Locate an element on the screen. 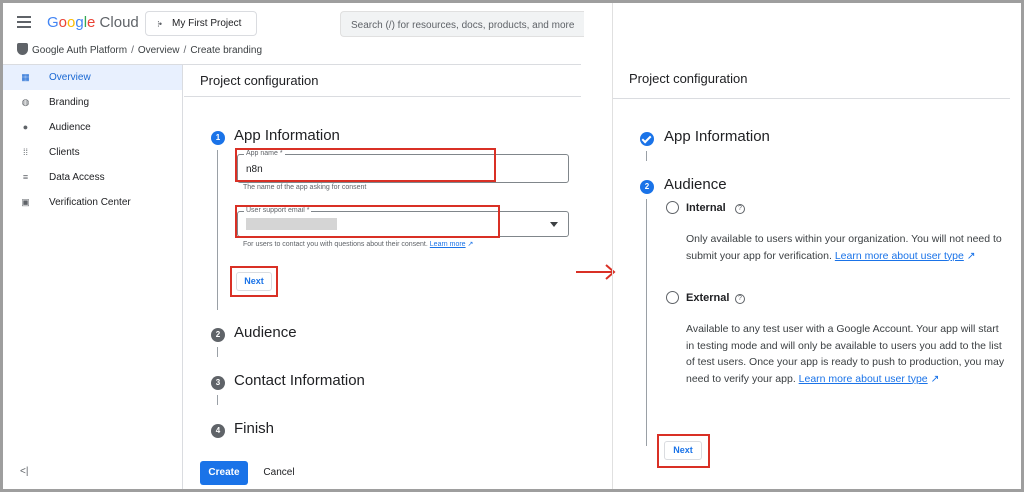  breadcrumb-item-create-branding: Create branding is located at coordinates (226, 50).